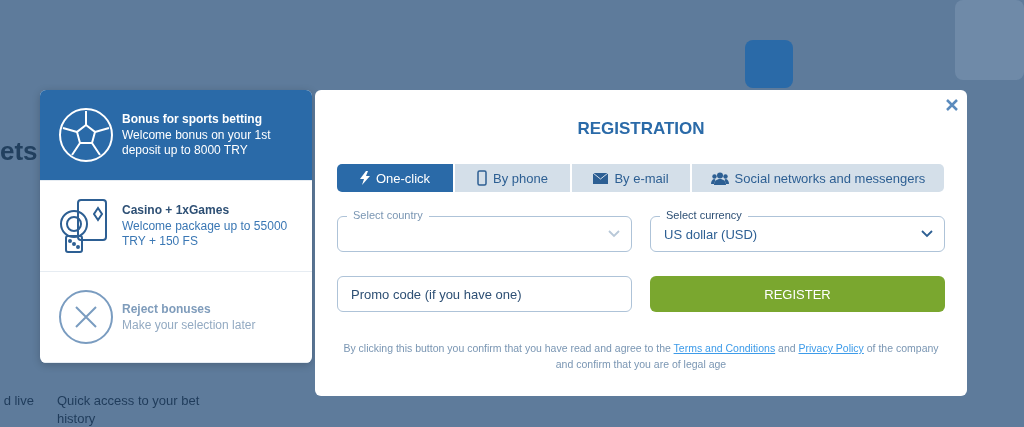 Image resolution: width=1024 pixels, height=427 pixels. Describe the element at coordinates (724, 348) in the screenshot. I see `legal-link: Terms and Conditions` at that location.